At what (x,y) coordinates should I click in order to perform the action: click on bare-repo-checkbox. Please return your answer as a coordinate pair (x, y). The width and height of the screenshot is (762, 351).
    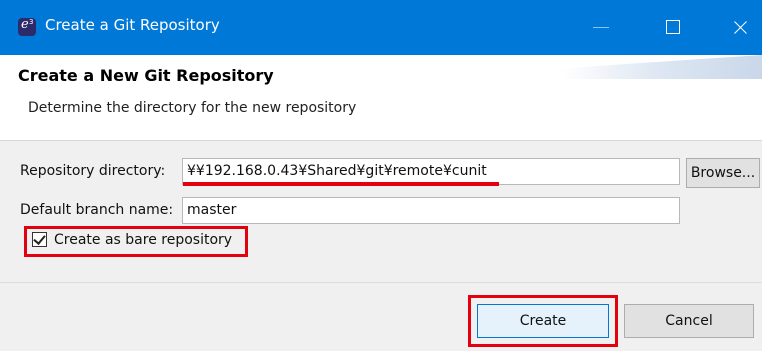
    Looking at the image, I should click on (39, 239).